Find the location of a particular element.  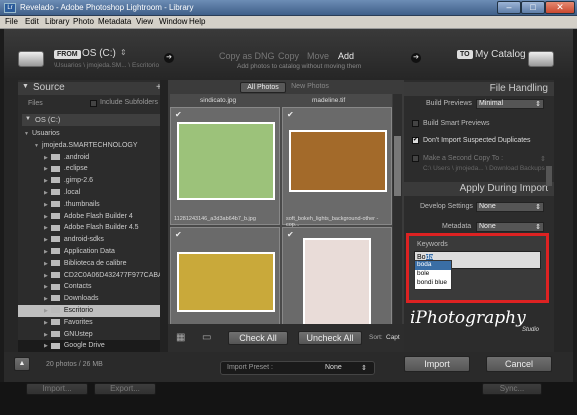

destination-label: My Catalog is located at coordinates (500, 54).